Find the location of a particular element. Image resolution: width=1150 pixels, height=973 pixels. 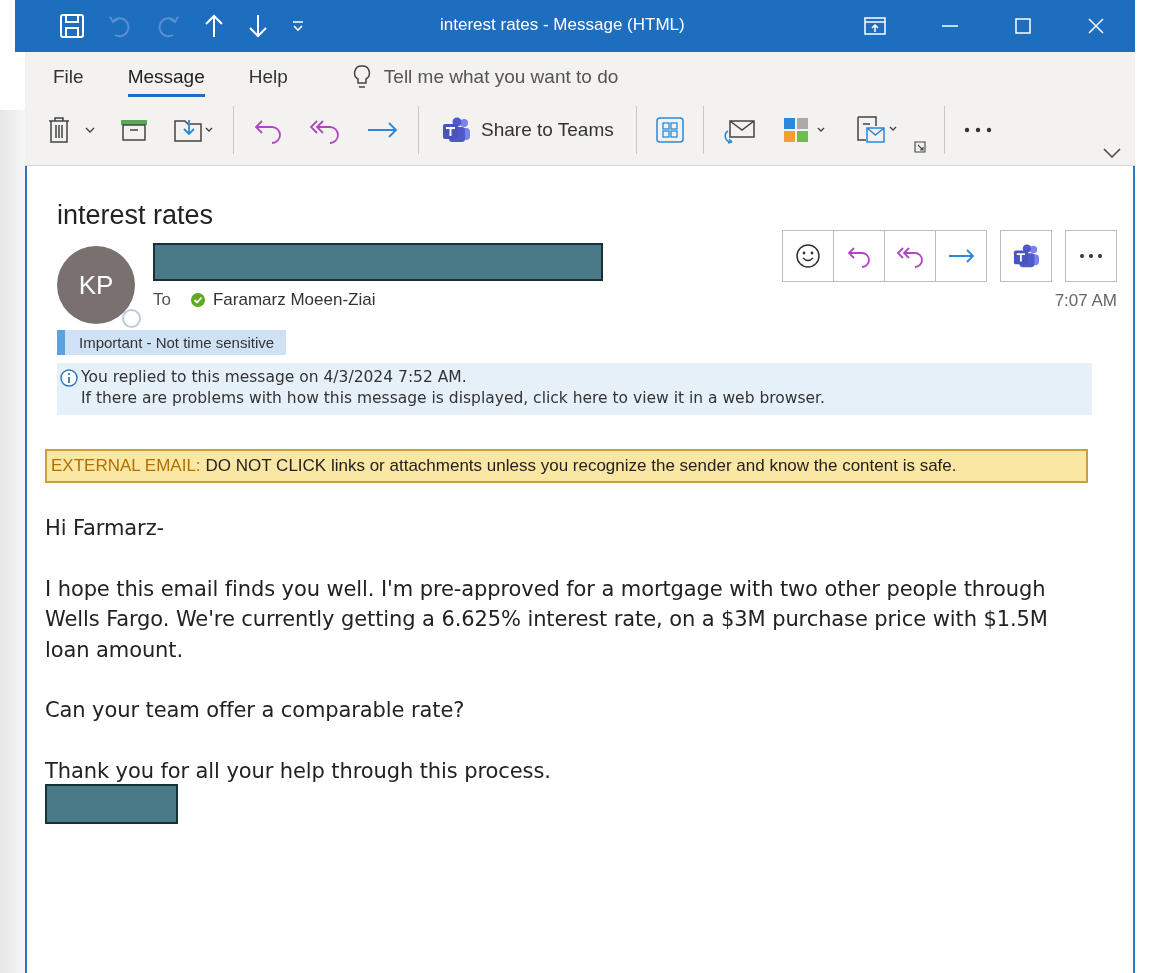

teams-button is located at coordinates (1026, 256).